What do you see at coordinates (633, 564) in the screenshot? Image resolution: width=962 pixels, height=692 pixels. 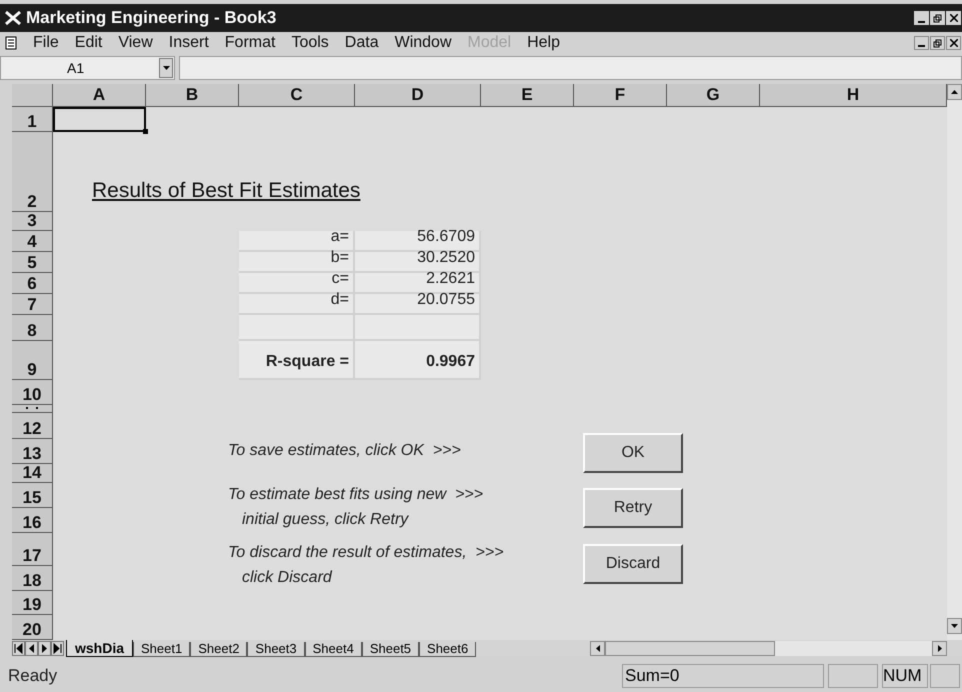 I see `dialog-button: Discard` at bounding box center [633, 564].